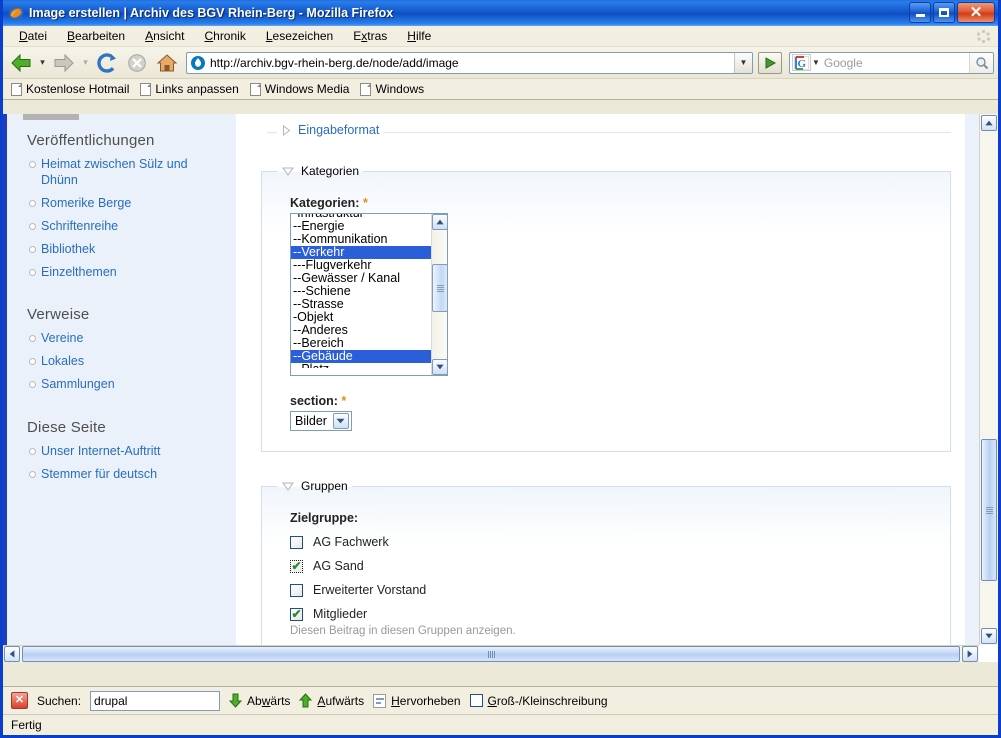 This screenshot has height=738, width=1001. I want to click on sidebar-link-bibliothek: Bibliothek, so click(68, 249).